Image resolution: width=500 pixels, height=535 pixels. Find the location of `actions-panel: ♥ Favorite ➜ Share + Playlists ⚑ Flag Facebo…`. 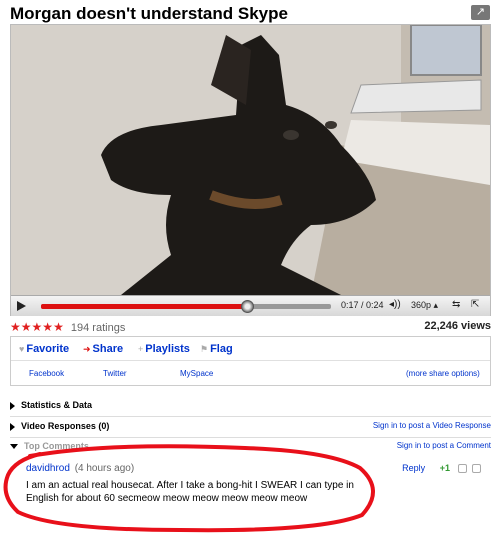

actions-panel: ♥ Favorite ➜ Share + Playlists ⚑ Flag Facebo… is located at coordinates (250, 361).